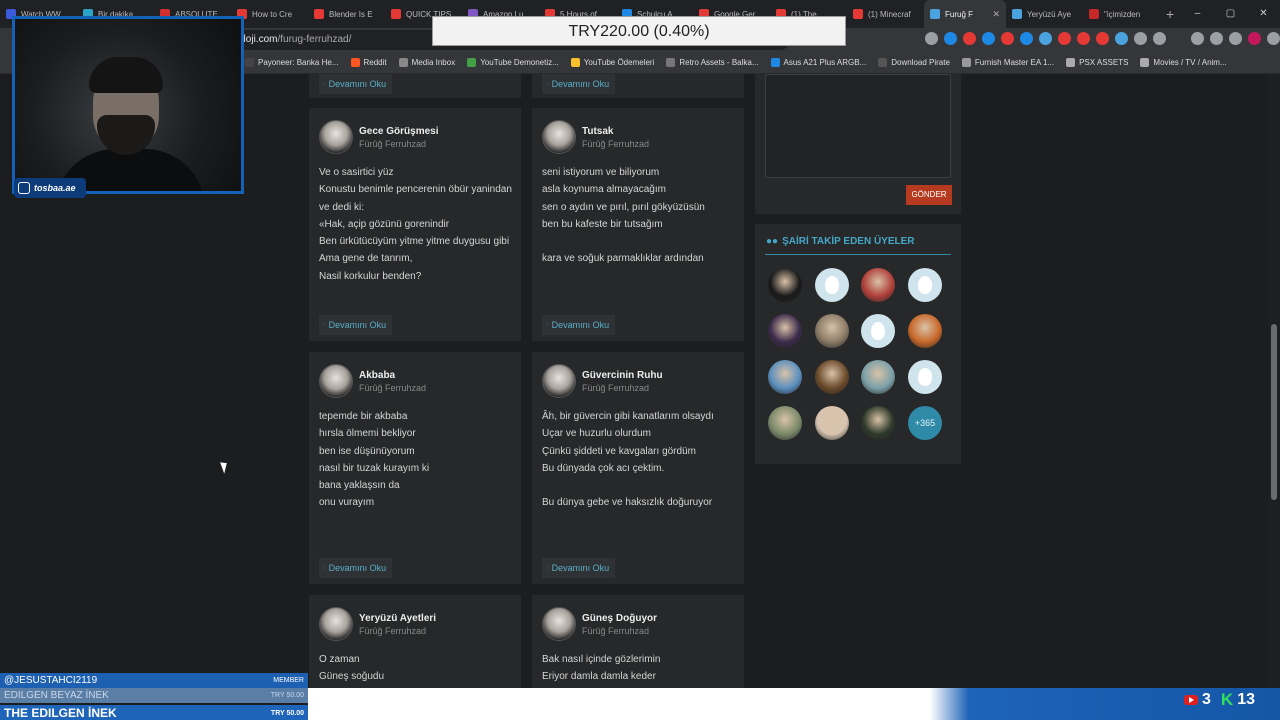 The height and width of the screenshot is (720, 1280). What do you see at coordinates (622, 375) in the screenshot?
I see `poem-title: Güvercinin Ruhu` at bounding box center [622, 375].